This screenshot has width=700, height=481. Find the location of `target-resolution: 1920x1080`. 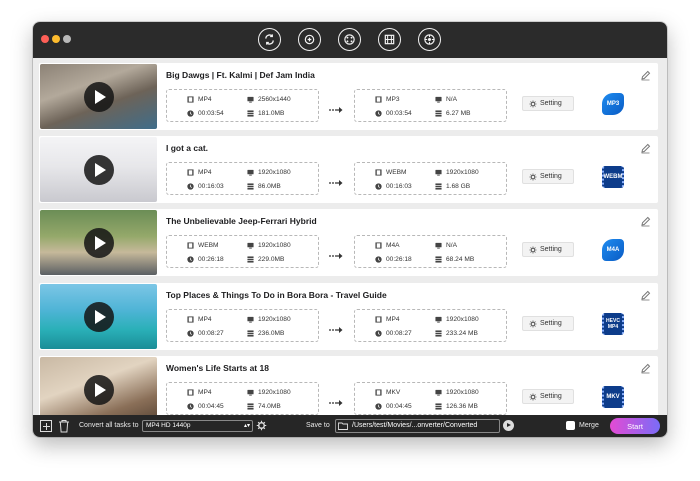

target-resolution: 1920x1080 is located at coordinates (457, 392).